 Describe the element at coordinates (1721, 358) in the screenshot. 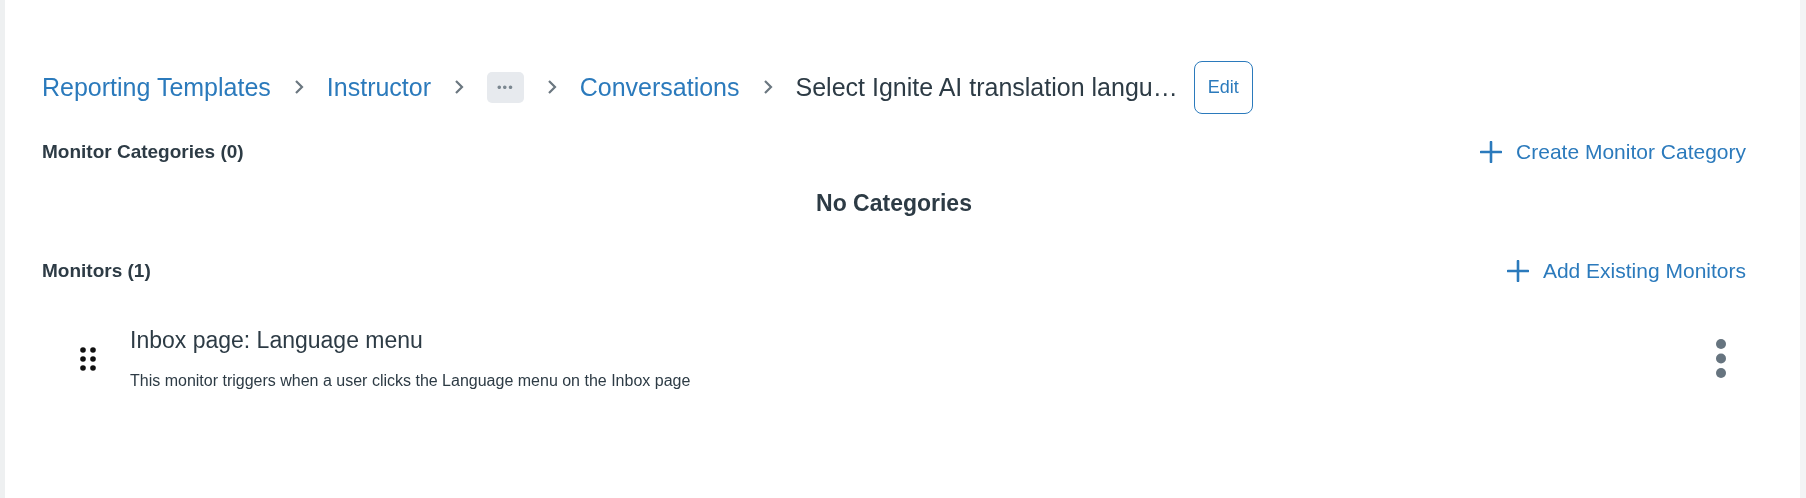

I see `more-options-icon` at that location.